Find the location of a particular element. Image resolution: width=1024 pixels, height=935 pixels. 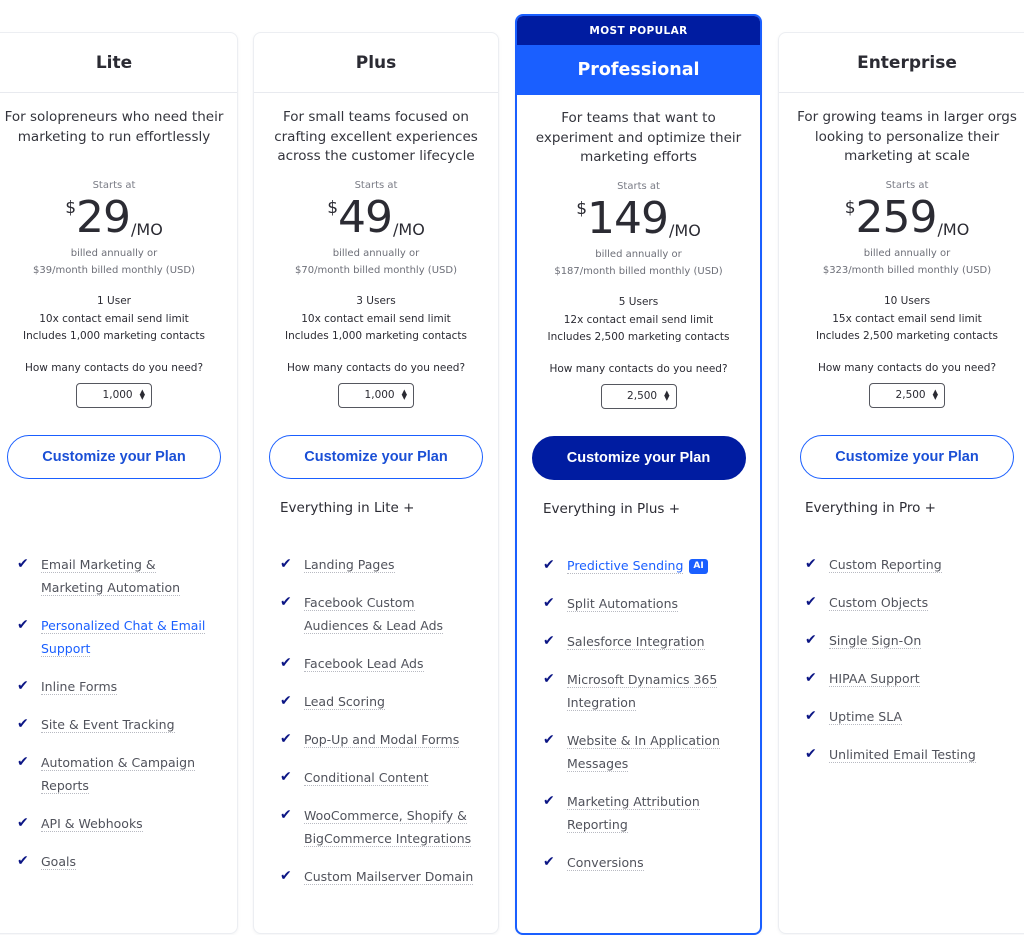

plan-spec: 10 Users is located at coordinates (907, 301).